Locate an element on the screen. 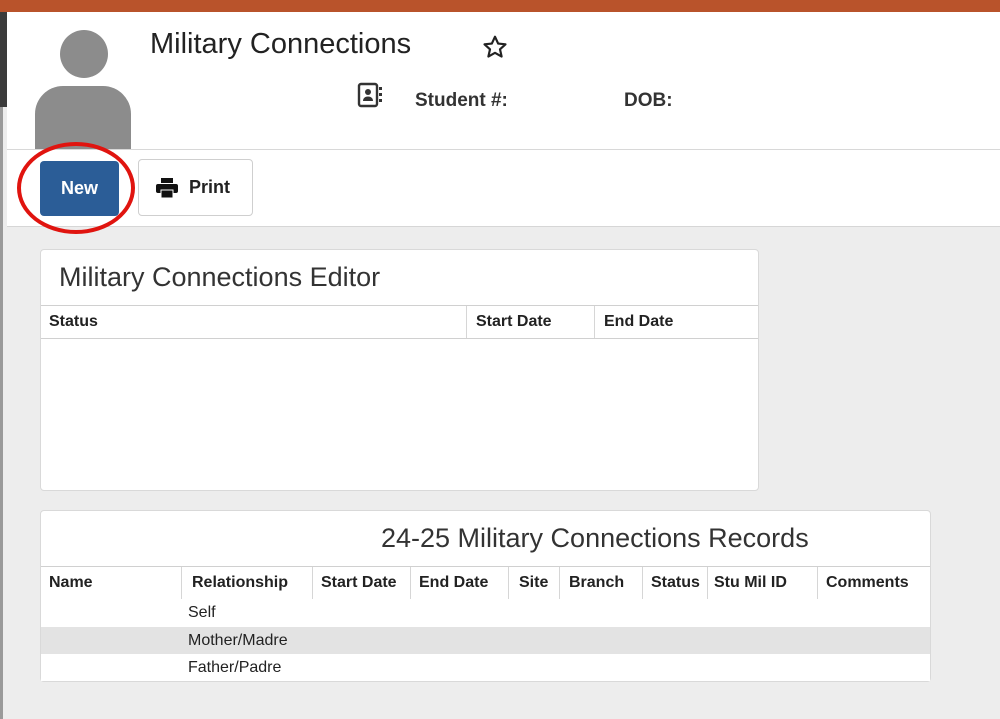  records-title: 24-25 Military Connections Records is located at coordinates (595, 538).